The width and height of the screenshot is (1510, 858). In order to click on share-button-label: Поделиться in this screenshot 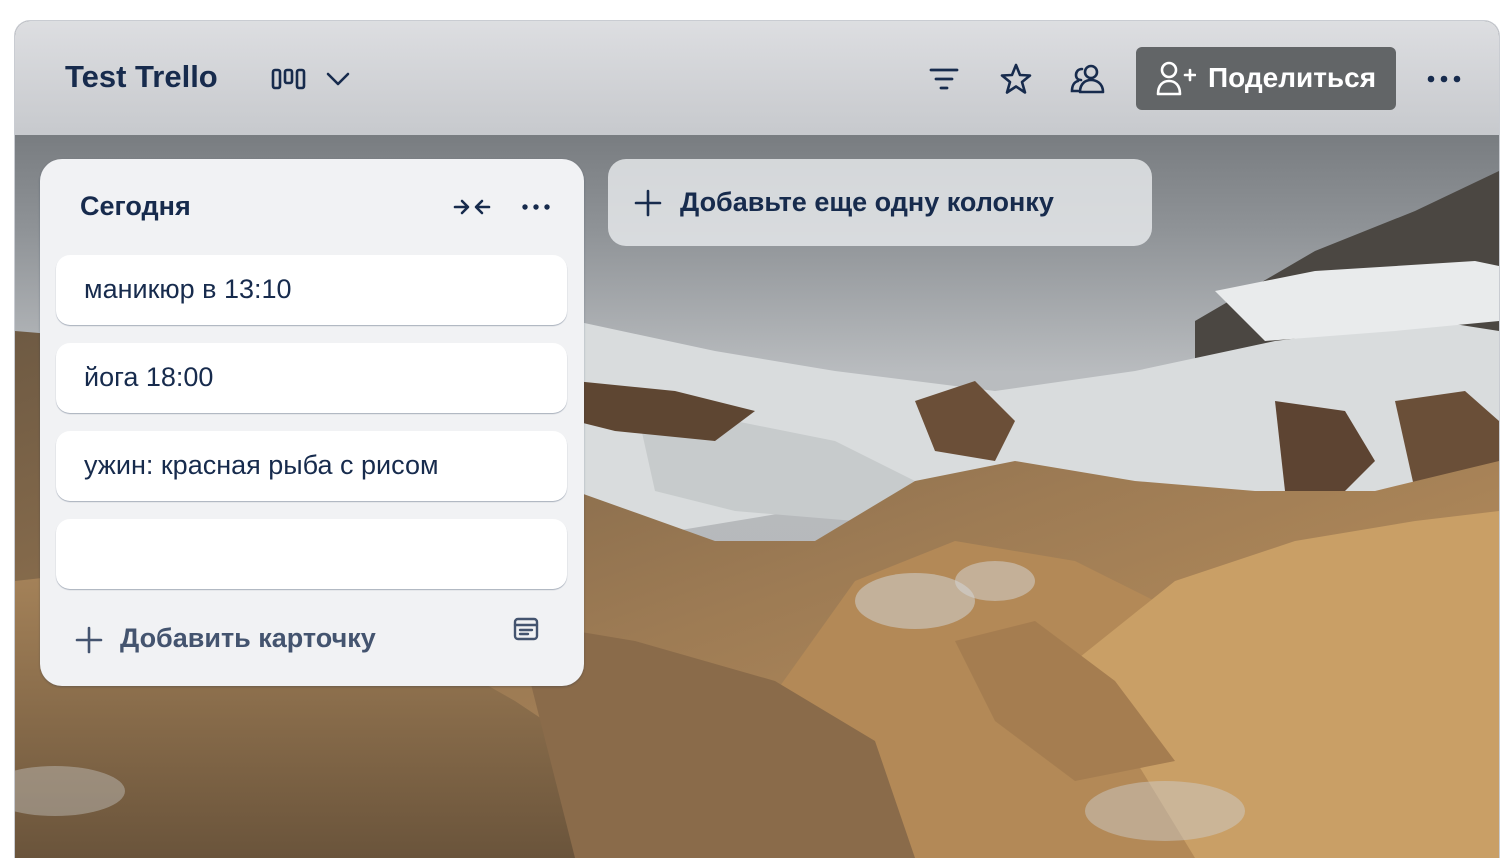, I will do `click(1292, 77)`.